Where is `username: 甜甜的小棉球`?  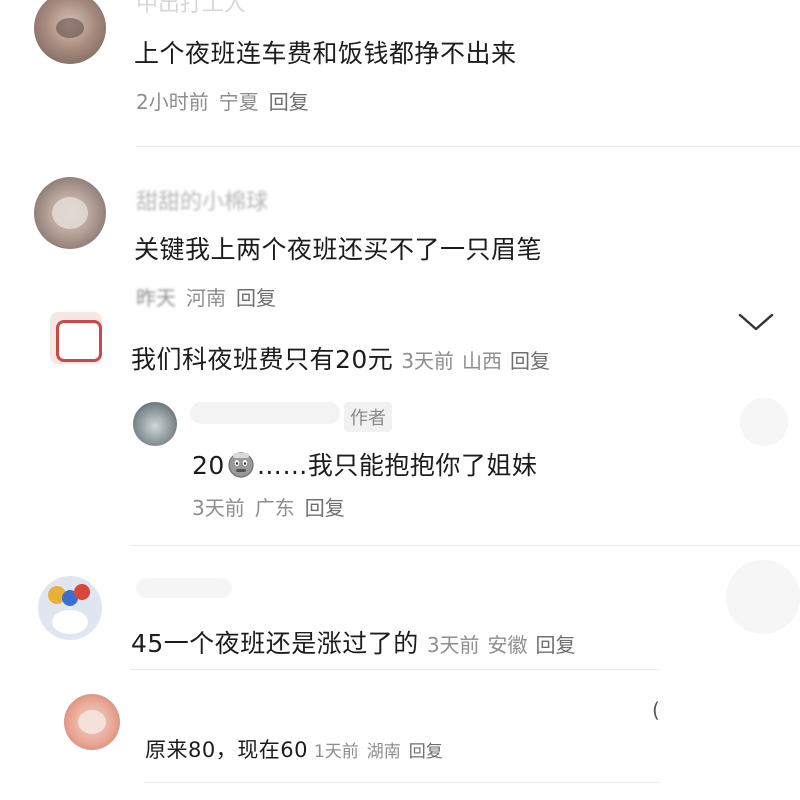
username: 甜甜的小棉球 is located at coordinates (202, 200).